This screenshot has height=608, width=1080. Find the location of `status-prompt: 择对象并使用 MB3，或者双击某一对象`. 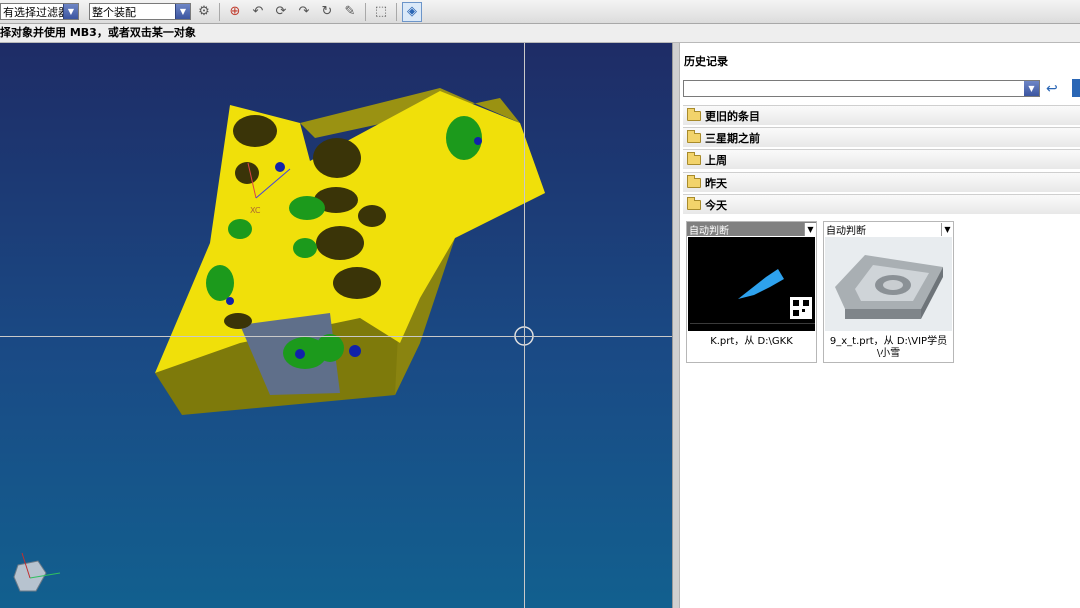

status-prompt: 择对象并使用 MB3，或者双击某一对象 is located at coordinates (540, 33).